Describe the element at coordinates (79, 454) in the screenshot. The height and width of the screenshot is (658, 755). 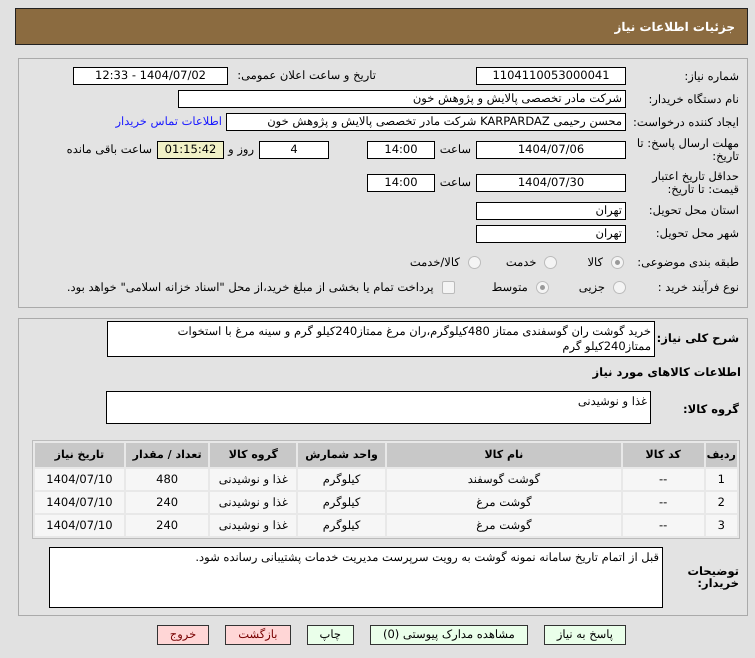
I see `column-header: تاریخ نیاز` at that location.